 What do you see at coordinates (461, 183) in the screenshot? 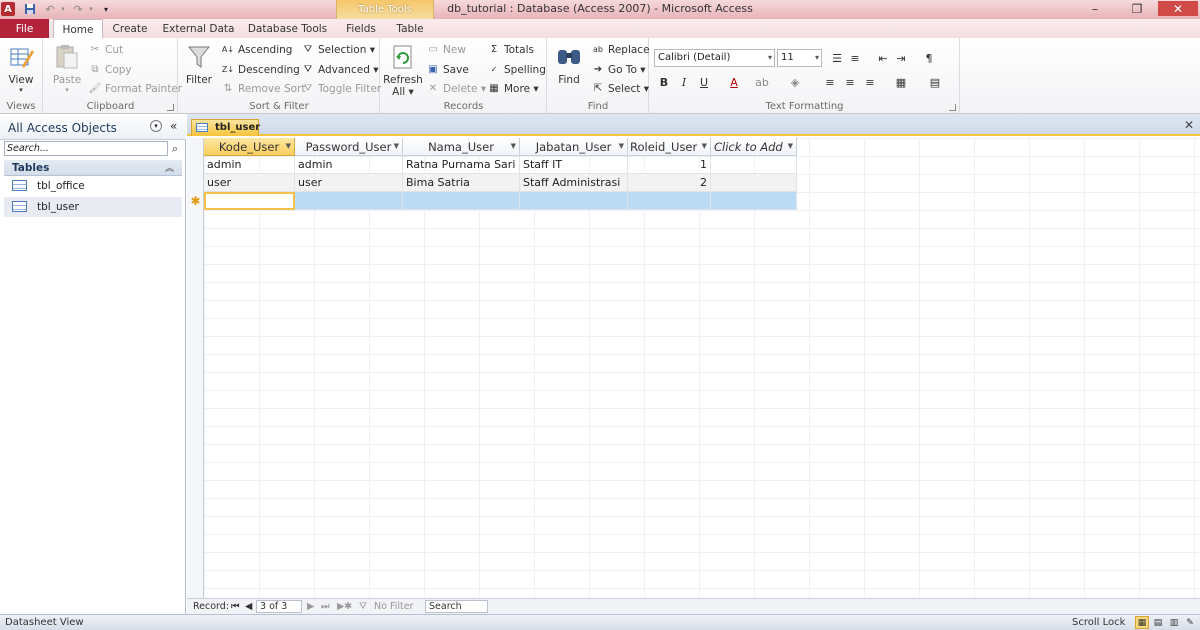
I see `table-cell: Bima Satria` at bounding box center [461, 183].